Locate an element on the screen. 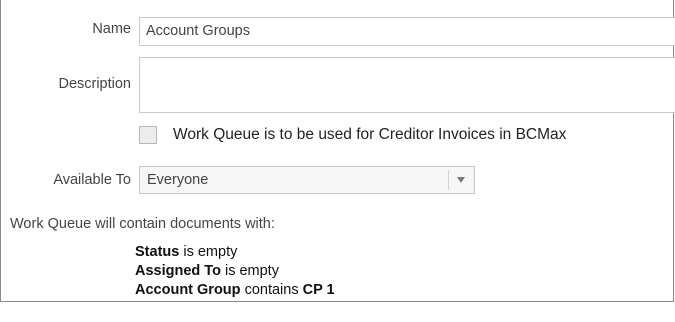  creditor-invoices-checkbox is located at coordinates (148, 135).